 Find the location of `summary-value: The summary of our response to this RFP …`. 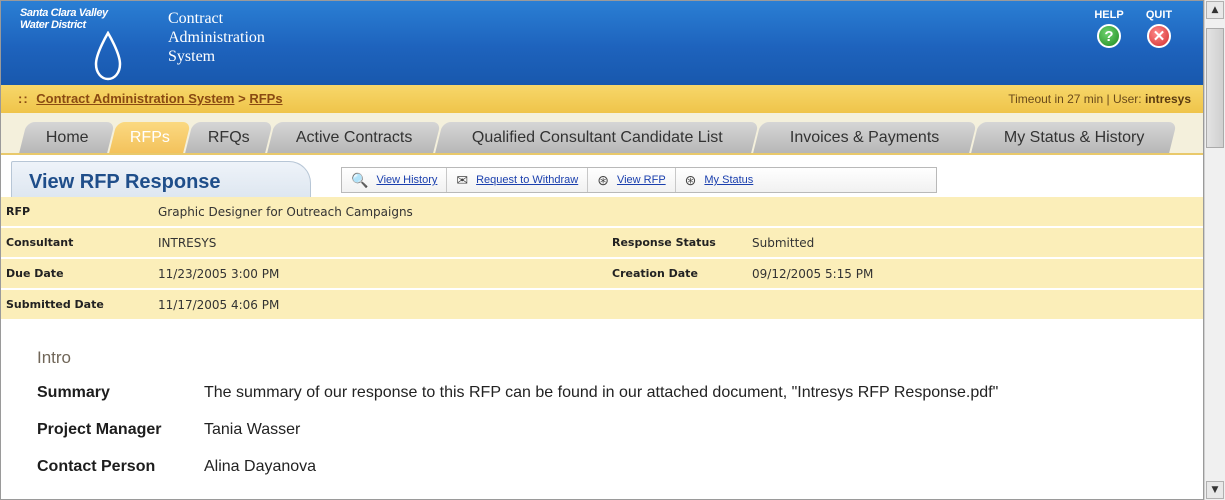

summary-value: The summary of our response to this RFP … is located at coordinates (601, 392).